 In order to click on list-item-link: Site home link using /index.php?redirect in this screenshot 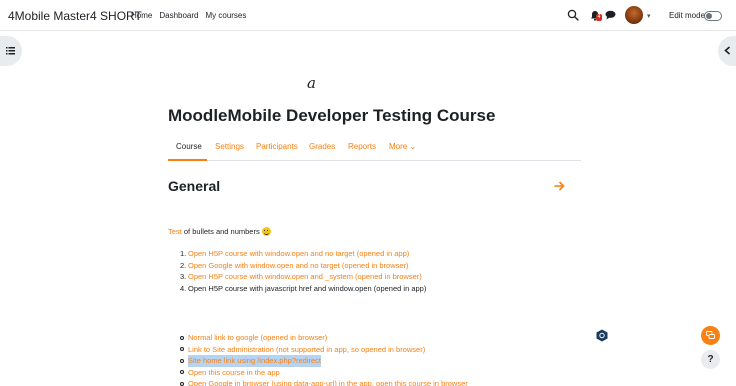, I will do `click(254, 361)`.